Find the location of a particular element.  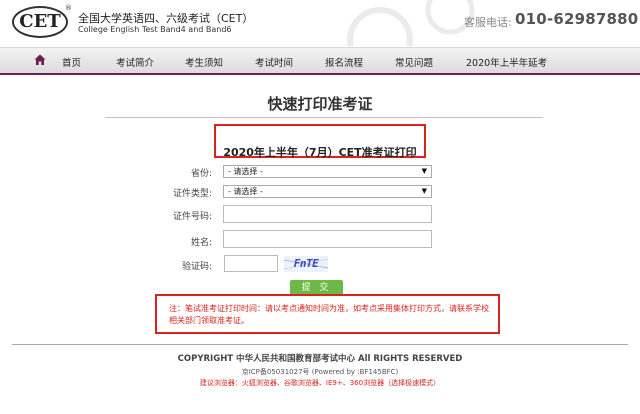

exam-name: 2020年上半年（7月）CET准考证打印 is located at coordinates (320, 152).